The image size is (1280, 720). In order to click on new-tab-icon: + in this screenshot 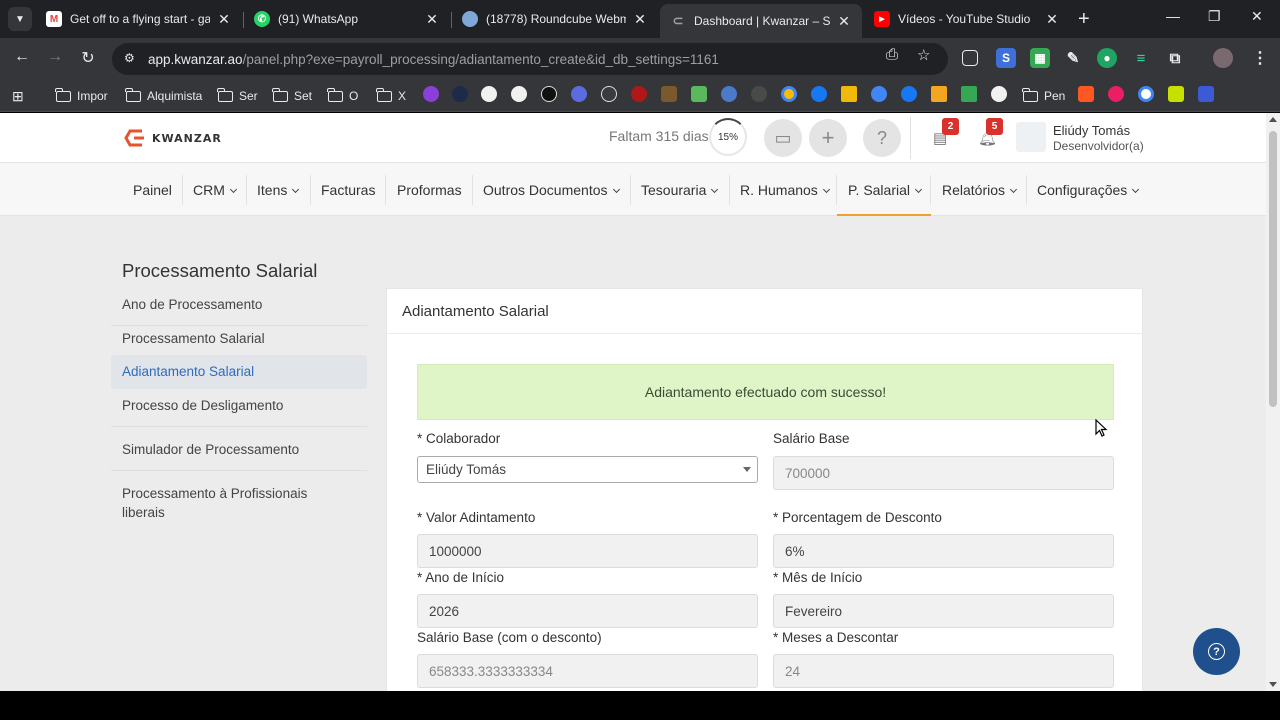, I will do `click(1084, 19)`.